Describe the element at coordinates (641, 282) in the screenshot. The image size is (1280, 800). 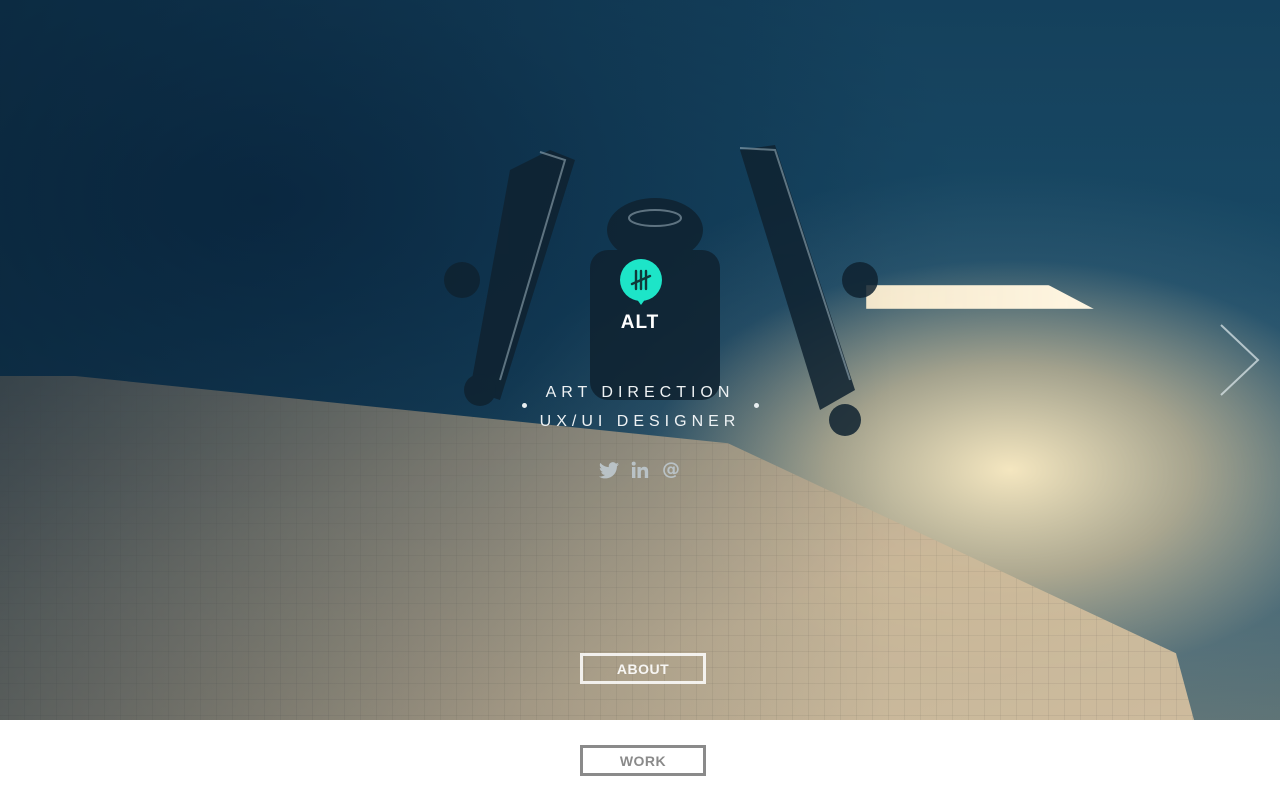
I see `brand-logo-icon` at that location.